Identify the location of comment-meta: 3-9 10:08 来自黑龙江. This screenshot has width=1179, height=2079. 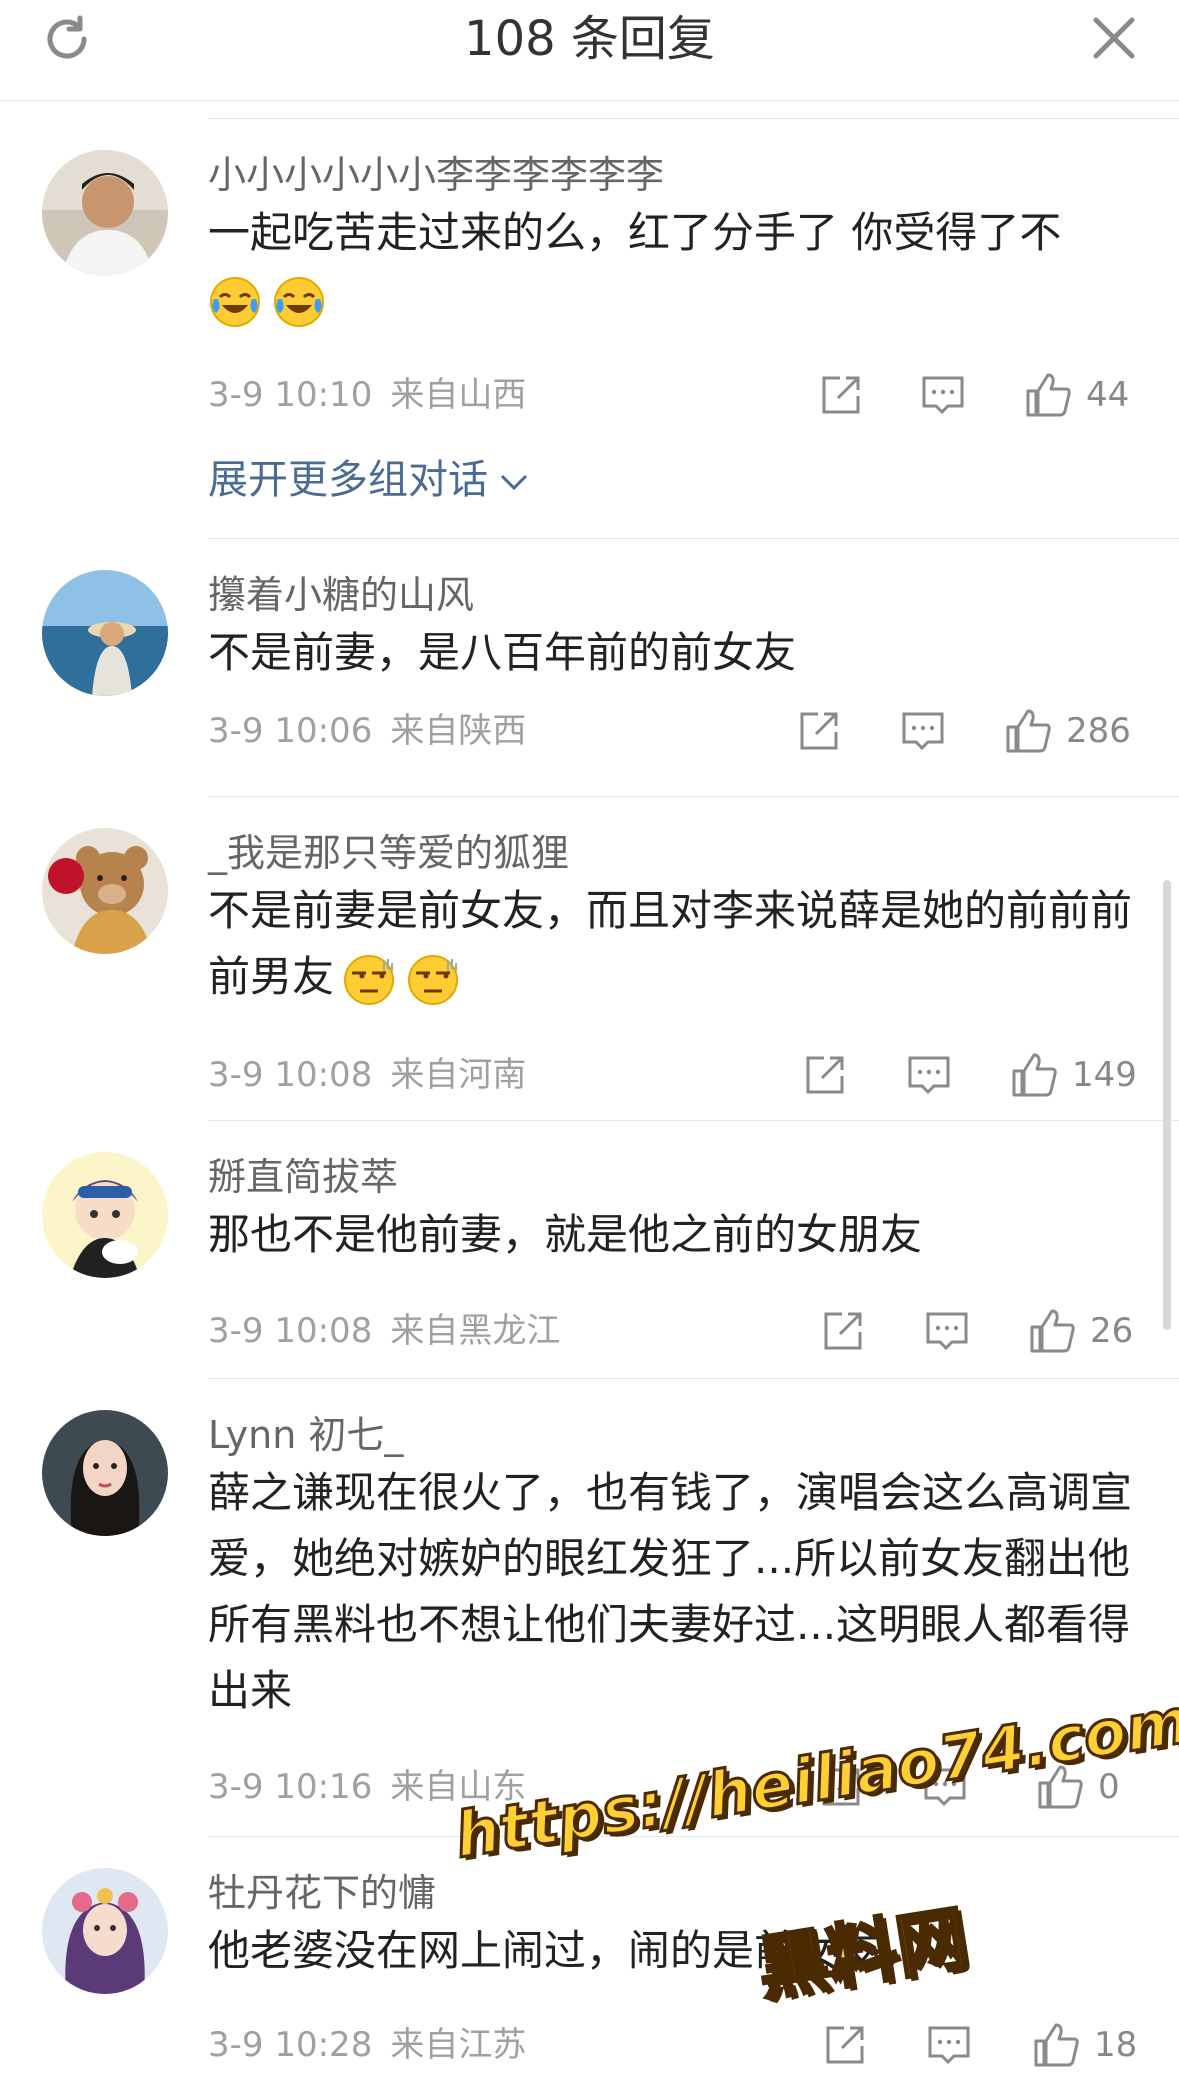
(384, 1331).